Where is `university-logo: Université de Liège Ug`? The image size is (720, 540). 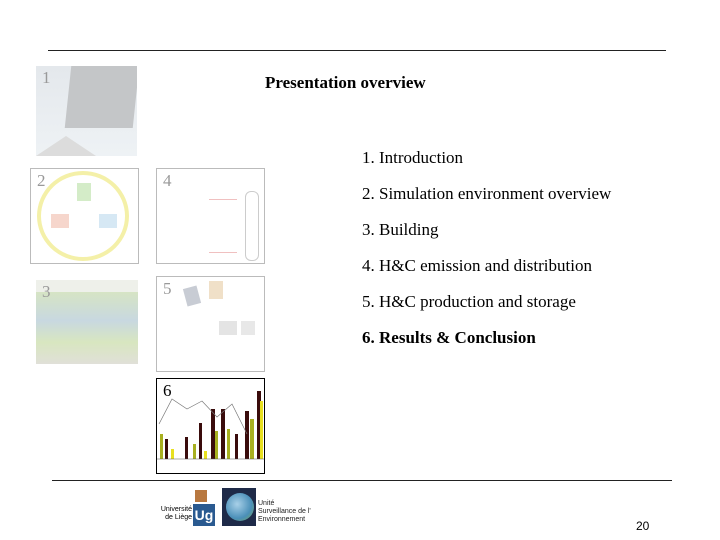
university-logo: Université de Liège Ug is located at coordinates (188, 508).